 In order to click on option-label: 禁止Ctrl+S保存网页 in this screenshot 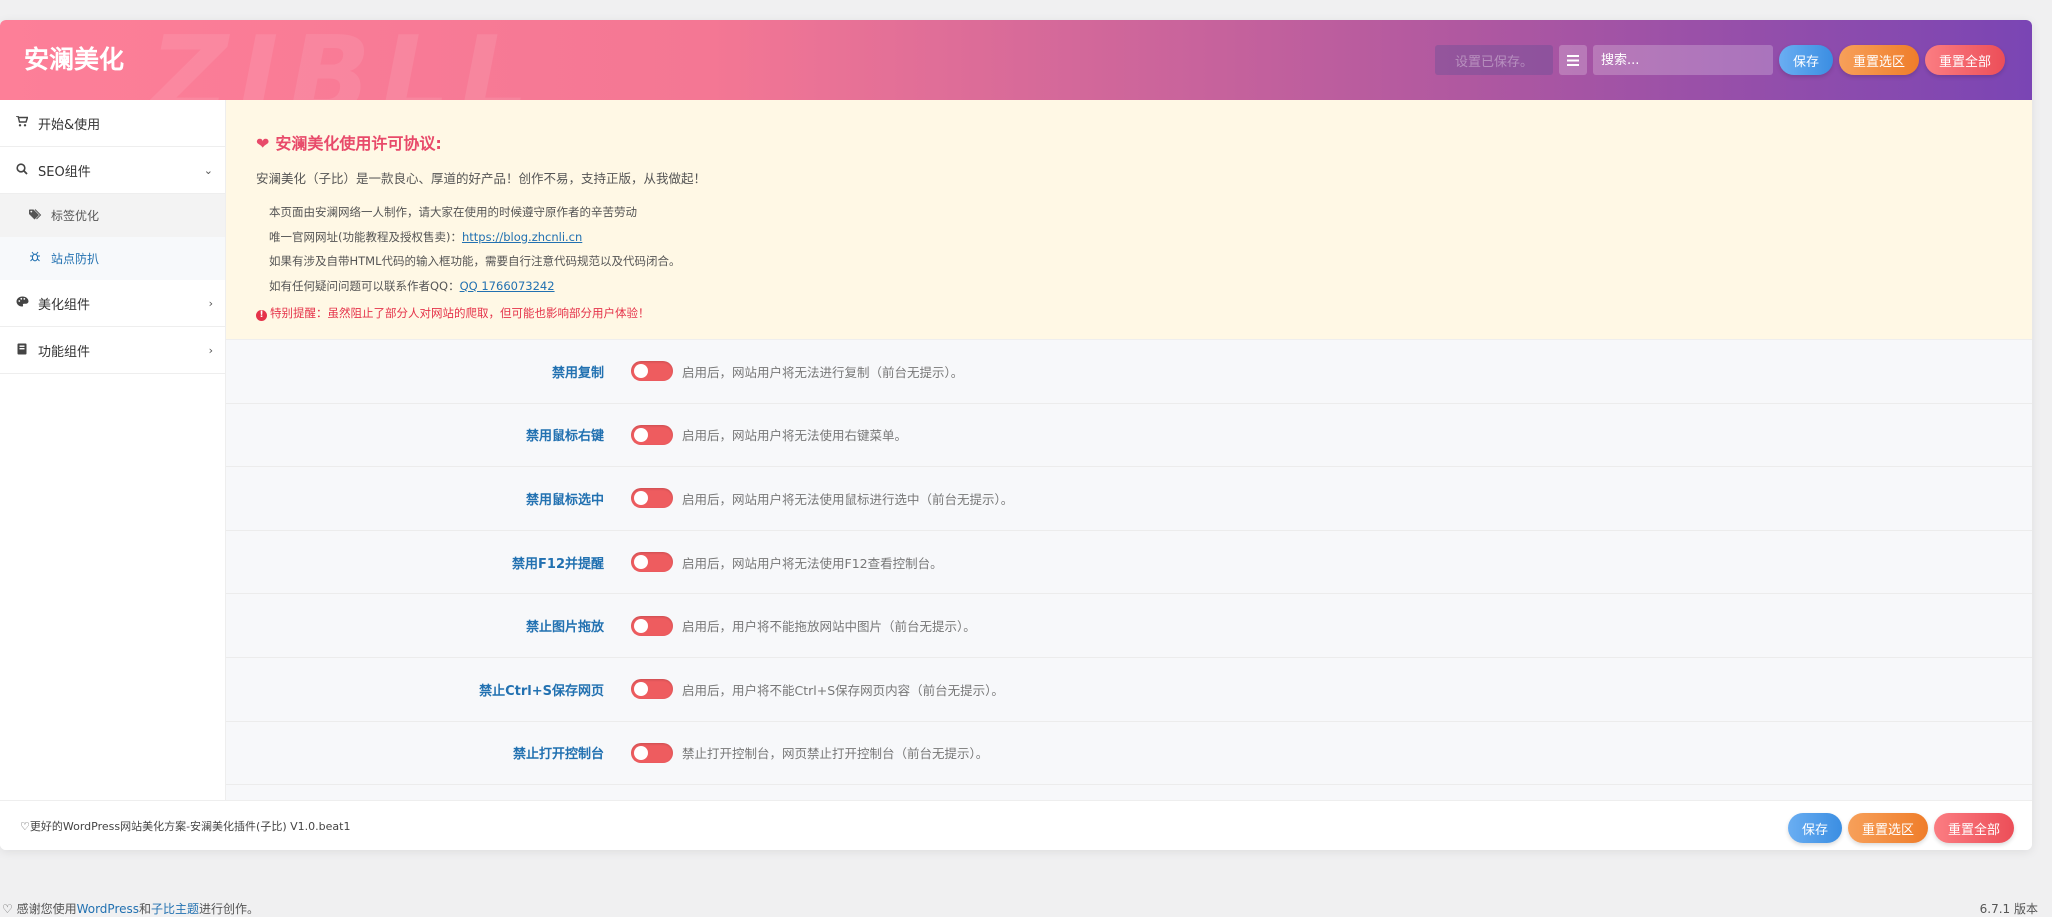, I will do `click(541, 691)`.